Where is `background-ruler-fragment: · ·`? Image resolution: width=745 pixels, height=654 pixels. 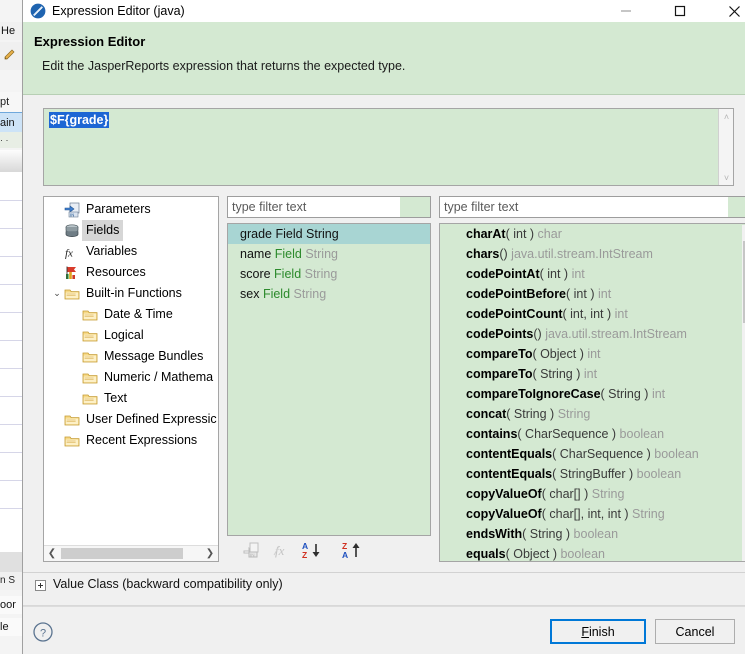 background-ruler-fragment: · · is located at coordinates (11, 140).